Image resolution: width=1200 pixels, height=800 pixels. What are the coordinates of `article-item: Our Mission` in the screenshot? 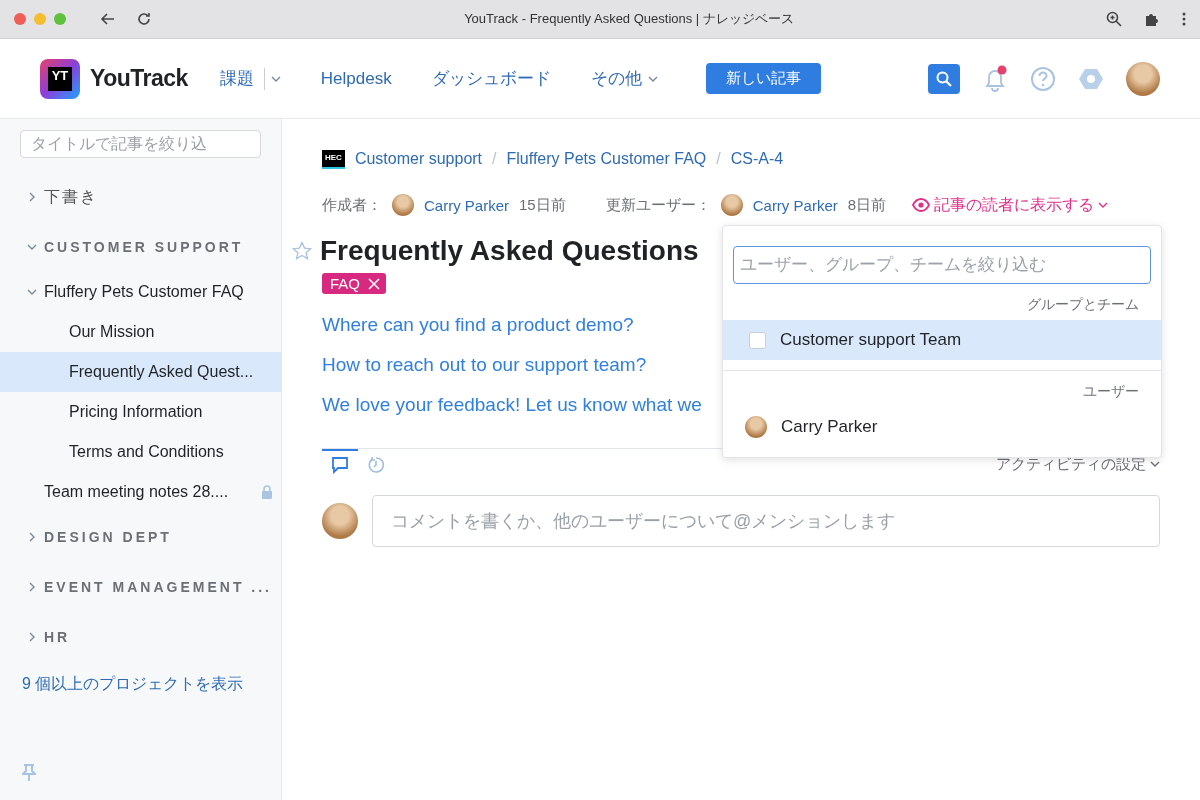 It's located at (140, 332).